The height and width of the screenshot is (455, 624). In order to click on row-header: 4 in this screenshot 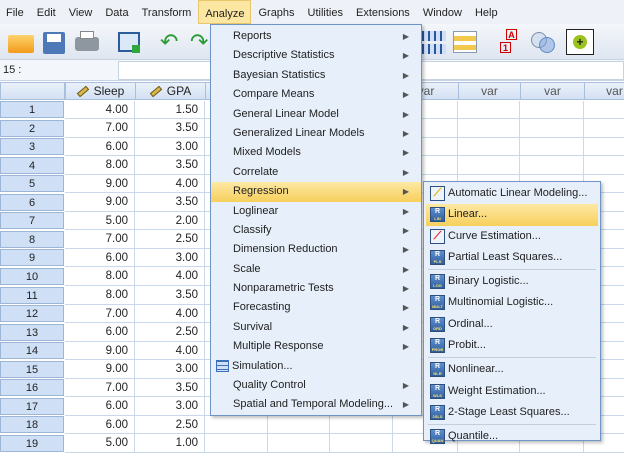, I will do `click(32, 165)`.